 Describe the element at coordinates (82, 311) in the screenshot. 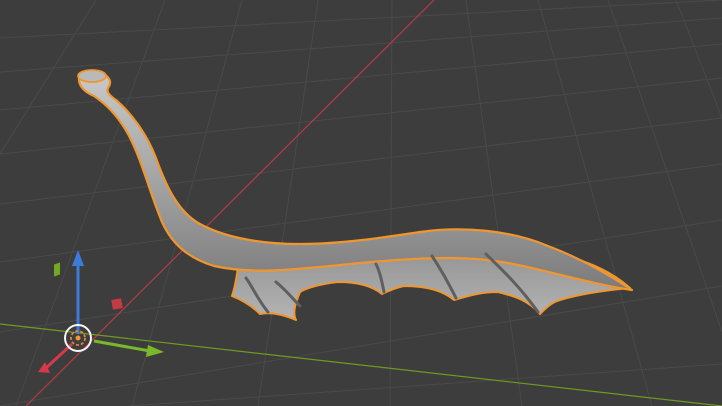

I see `transform-gizmo` at that location.